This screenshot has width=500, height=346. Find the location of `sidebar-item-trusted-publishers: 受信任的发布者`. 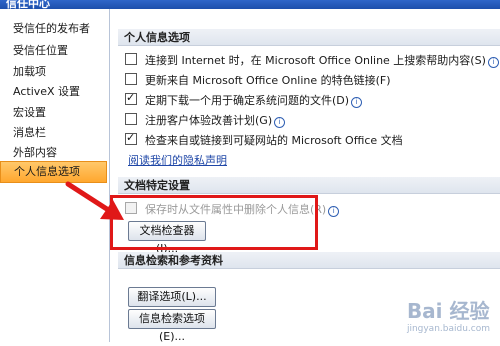

sidebar-item-trusted-publishers: 受信任的发布者 is located at coordinates (53, 29).